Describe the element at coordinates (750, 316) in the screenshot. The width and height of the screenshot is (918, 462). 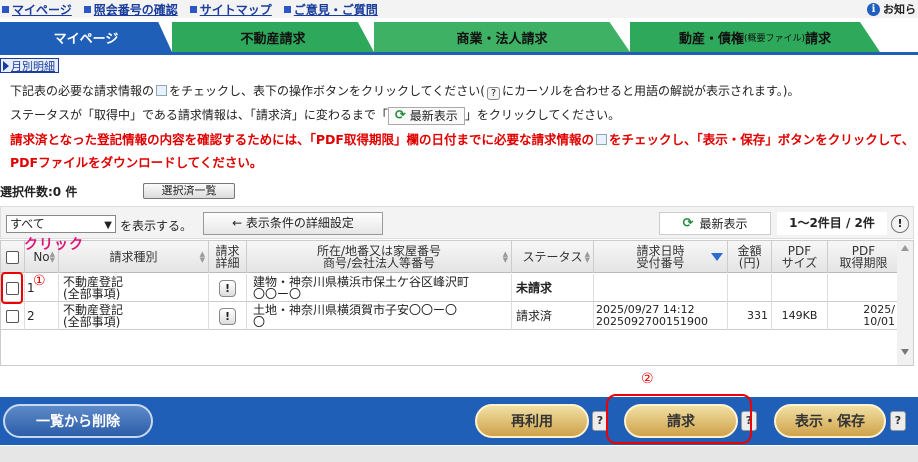
I see `row-amount: 331` at that location.